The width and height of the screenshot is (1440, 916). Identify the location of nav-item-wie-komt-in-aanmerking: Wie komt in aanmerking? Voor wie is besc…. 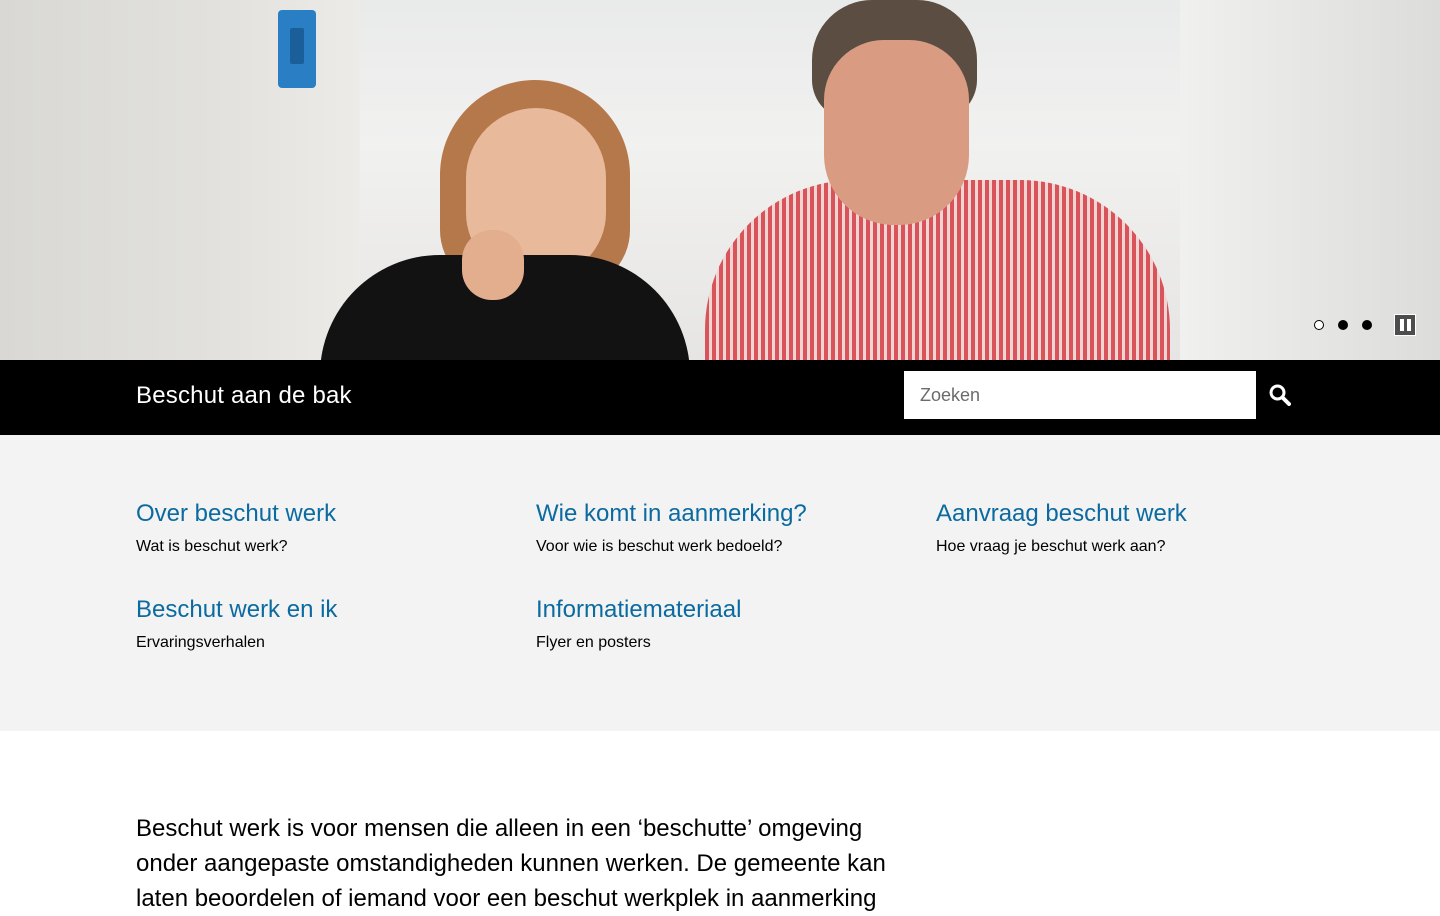
(726, 528).